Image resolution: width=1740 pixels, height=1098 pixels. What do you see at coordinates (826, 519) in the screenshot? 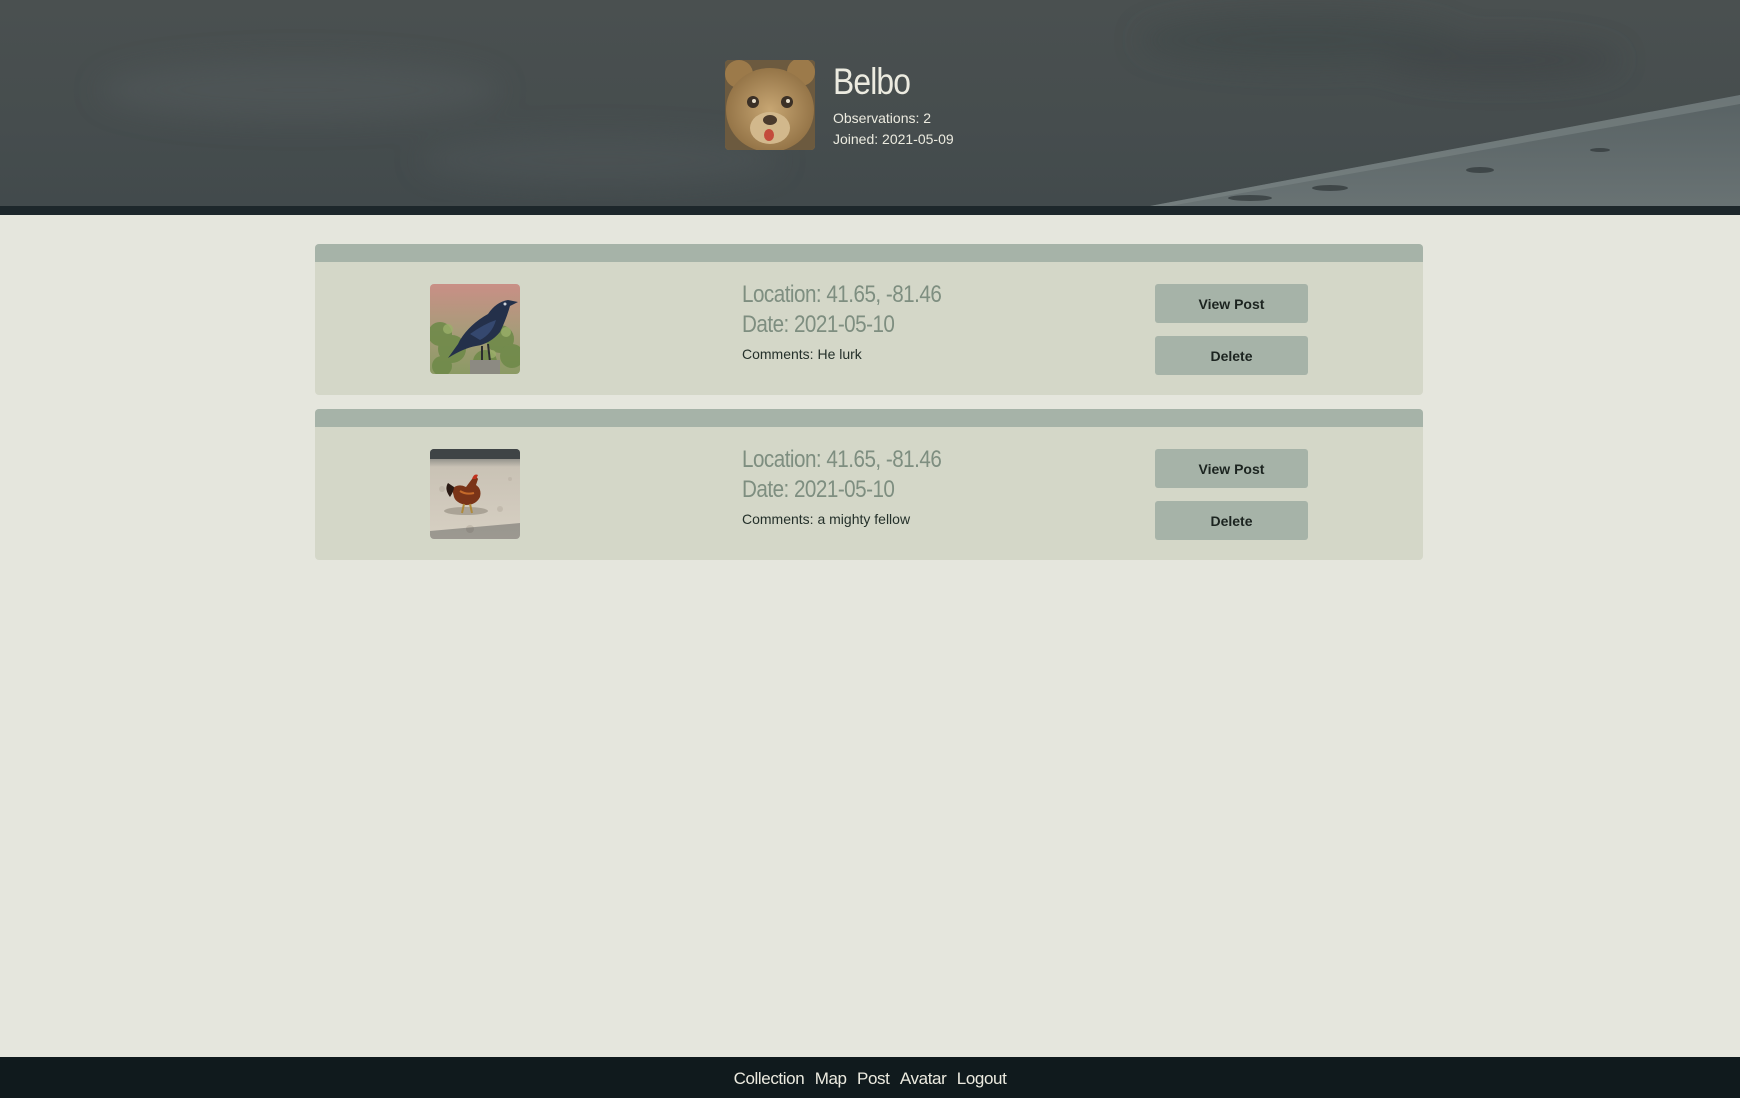
I see `observation-comments: Comments: a mighty fellow` at bounding box center [826, 519].